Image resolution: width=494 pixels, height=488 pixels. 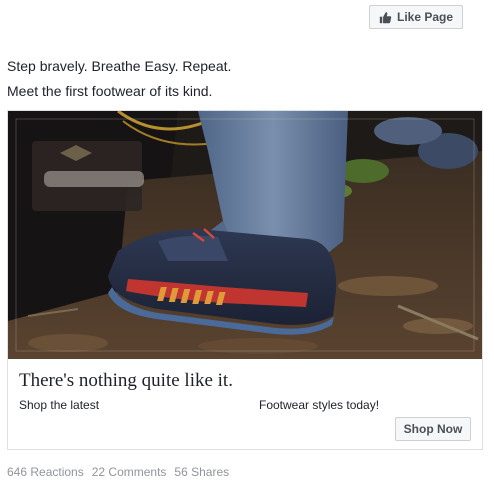 What do you see at coordinates (126, 381) in the screenshot?
I see `ad-headline: There's nothing quite like it.` at bounding box center [126, 381].